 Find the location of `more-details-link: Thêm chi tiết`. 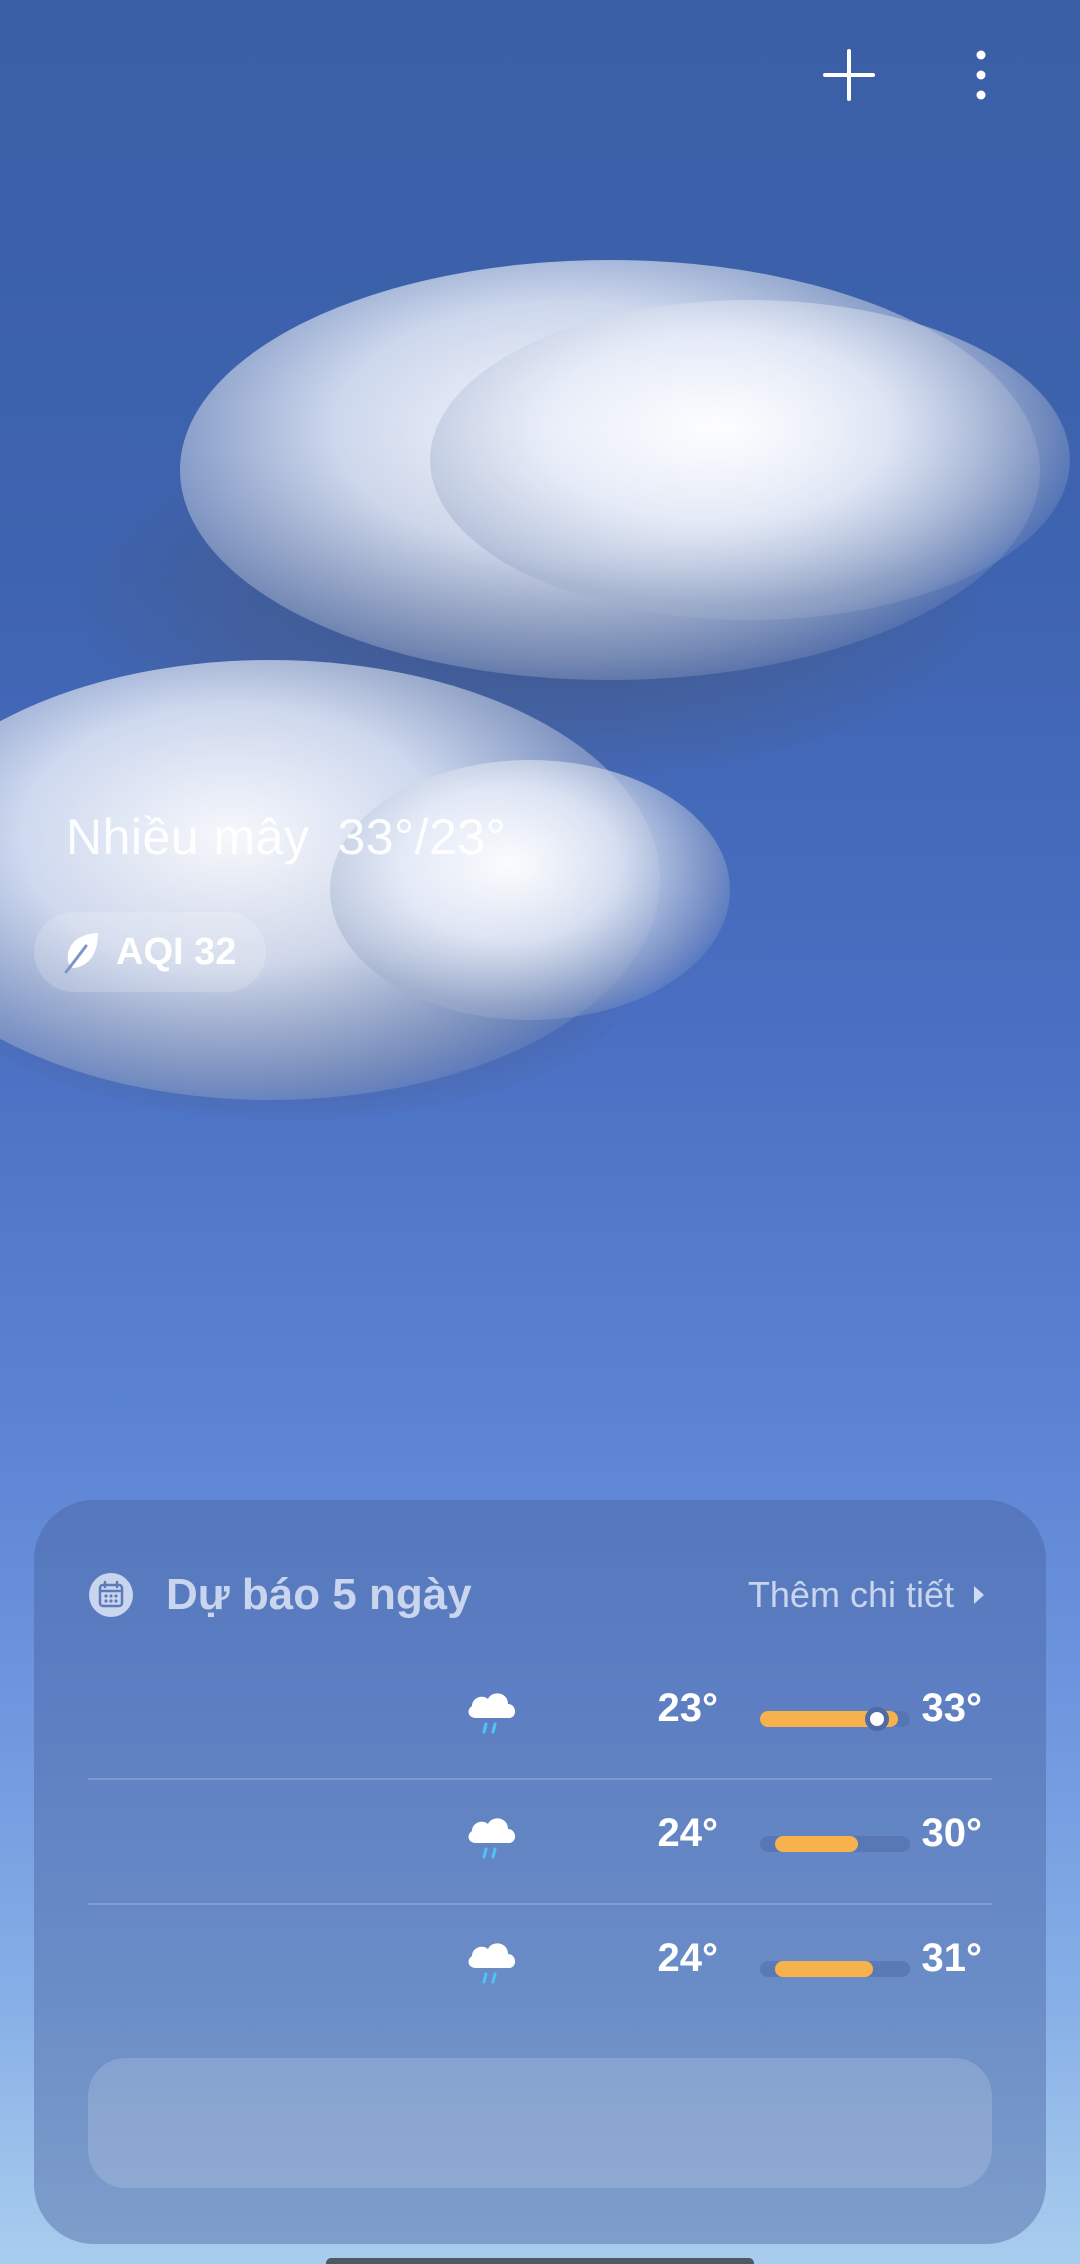

more-details-link: Thêm chi tiết is located at coordinates (867, 1595).